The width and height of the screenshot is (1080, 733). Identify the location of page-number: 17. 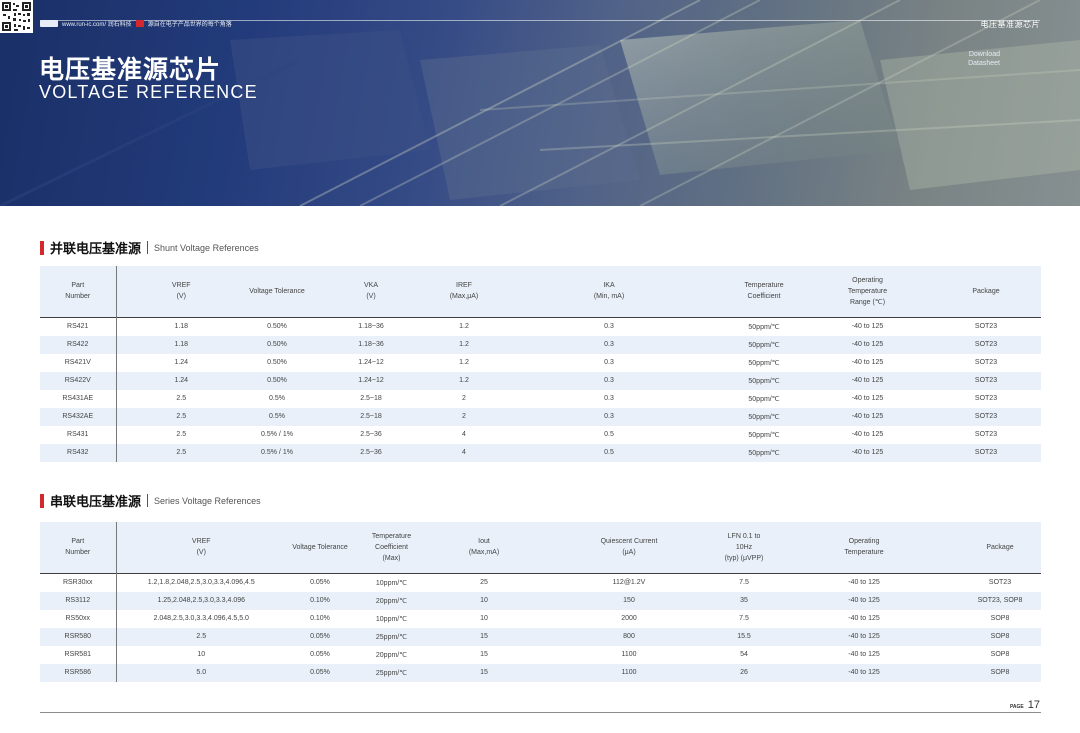
(1033, 705).